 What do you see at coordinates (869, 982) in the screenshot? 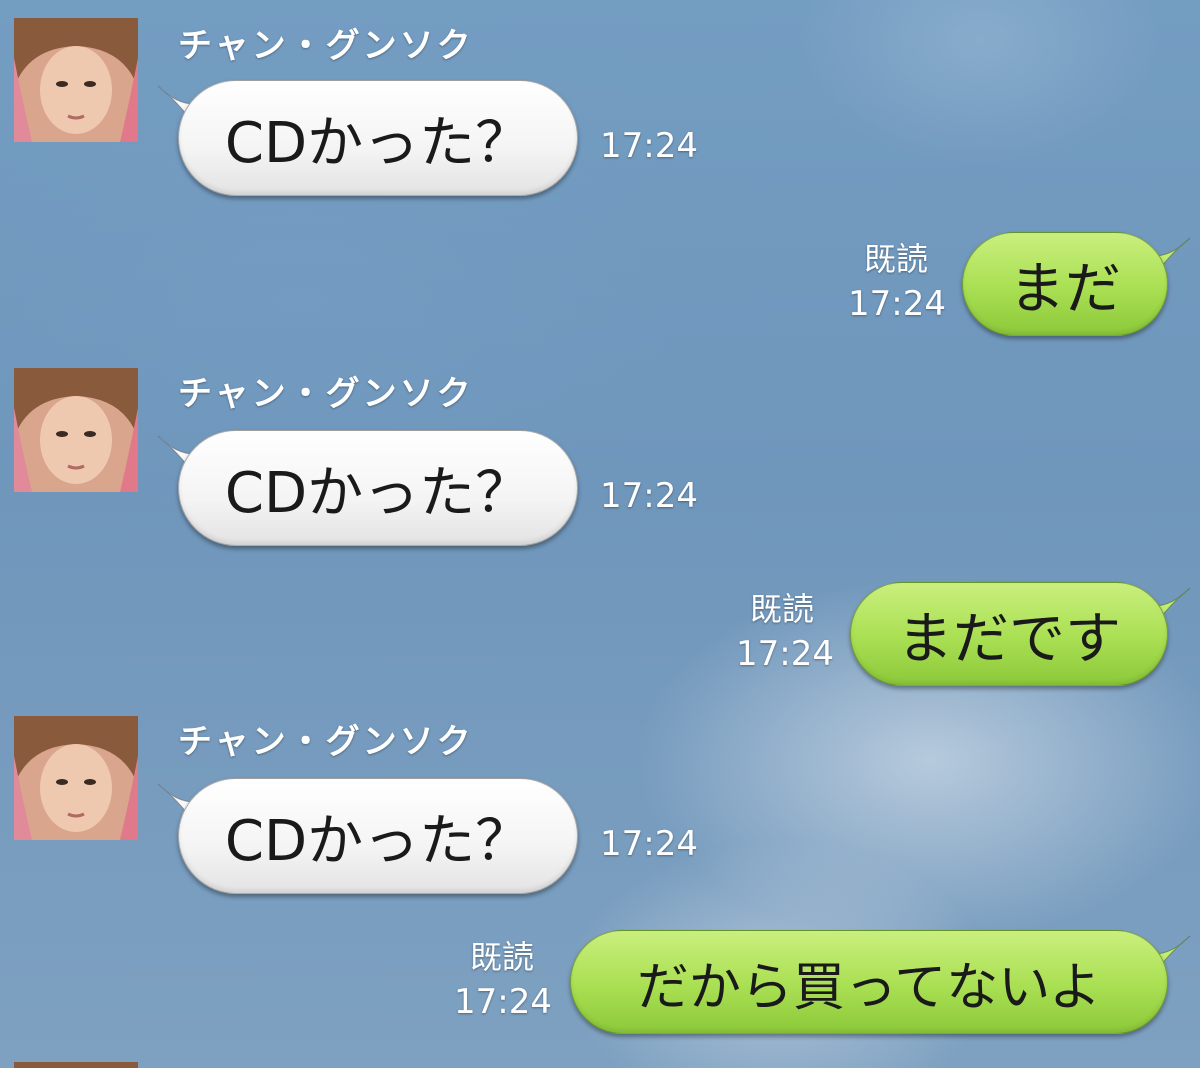
I see `message-bubble: だから買ってないよ` at bounding box center [869, 982].